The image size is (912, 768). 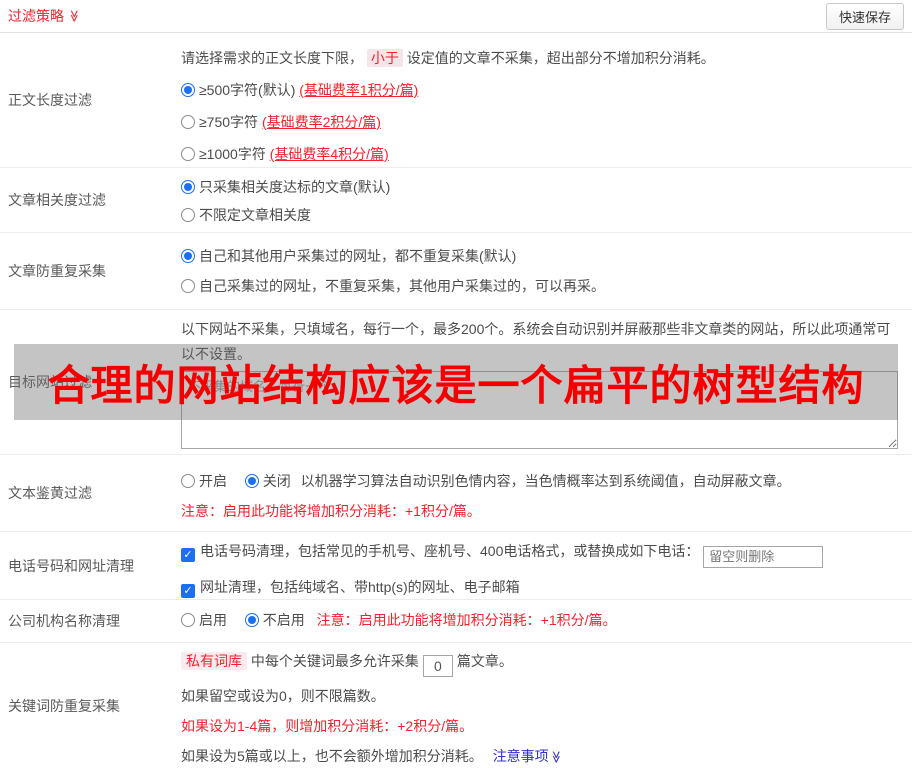 I want to click on row-label: 电话号码和网址清理, so click(x=71, y=565).